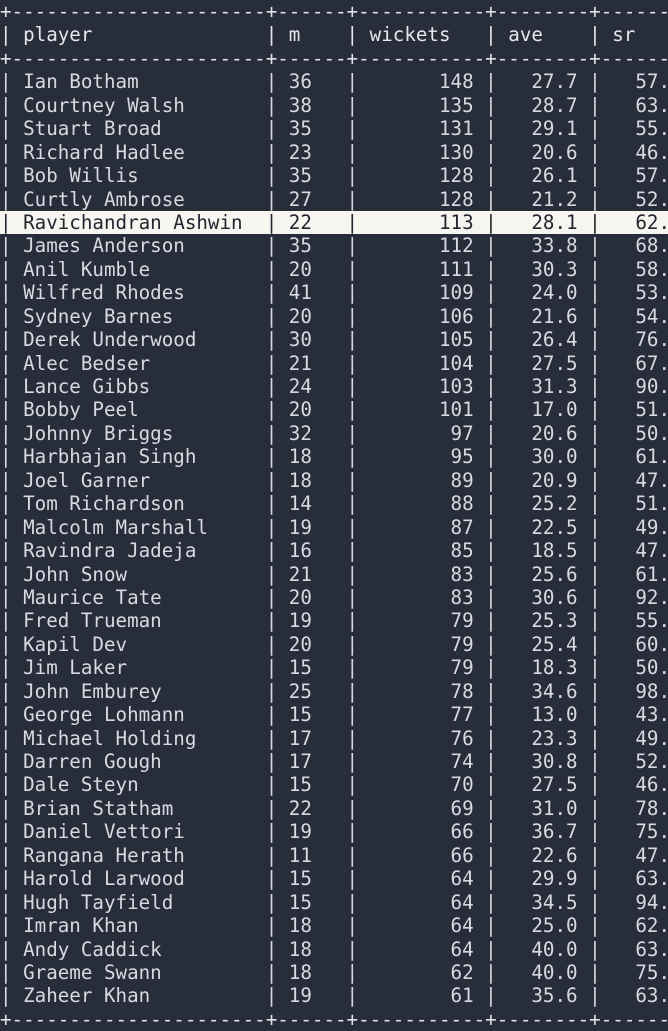  Describe the element at coordinates (334, 761) in the screenshot. I see `table-row: | Darren Gough | 17 | 74 | 30.8 | 52.8 |` at that location.